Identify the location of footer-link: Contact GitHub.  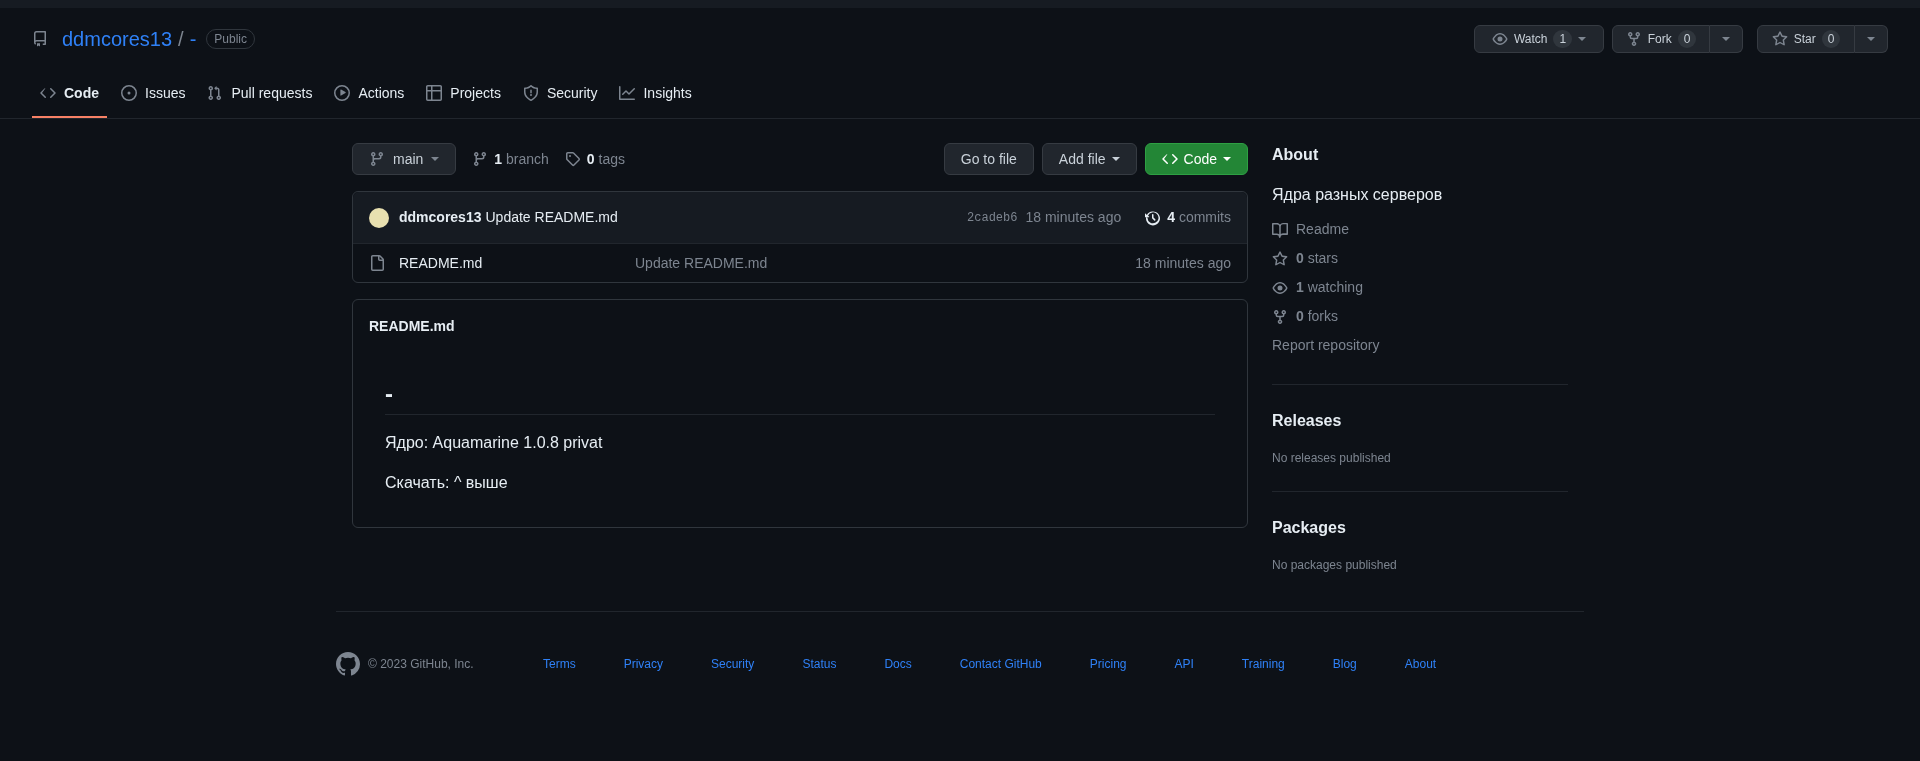
(1000, 664).